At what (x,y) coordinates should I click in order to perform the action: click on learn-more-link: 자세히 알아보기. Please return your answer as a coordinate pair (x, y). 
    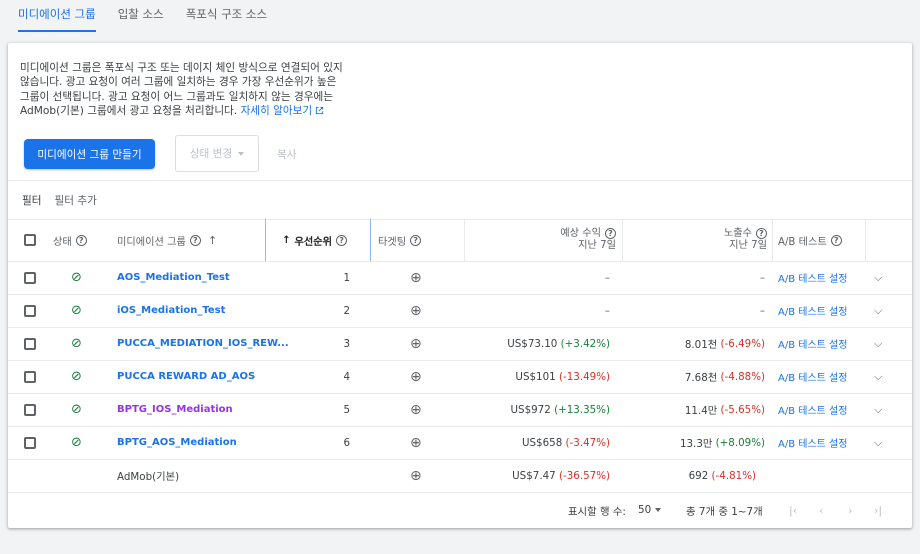
    Looking at the image, I should click on (283, 111).